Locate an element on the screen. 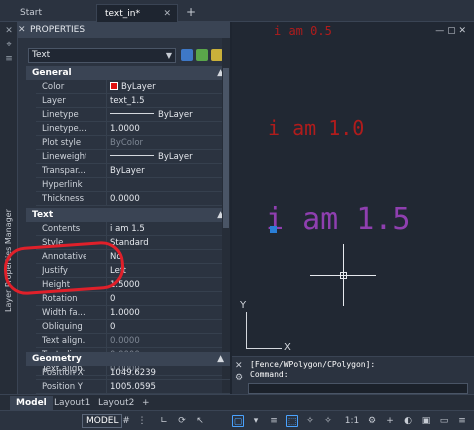 This screenshot has width=474, height=430. prop-row-rotation: Rotation 0 is located at coordinates (133, 299).